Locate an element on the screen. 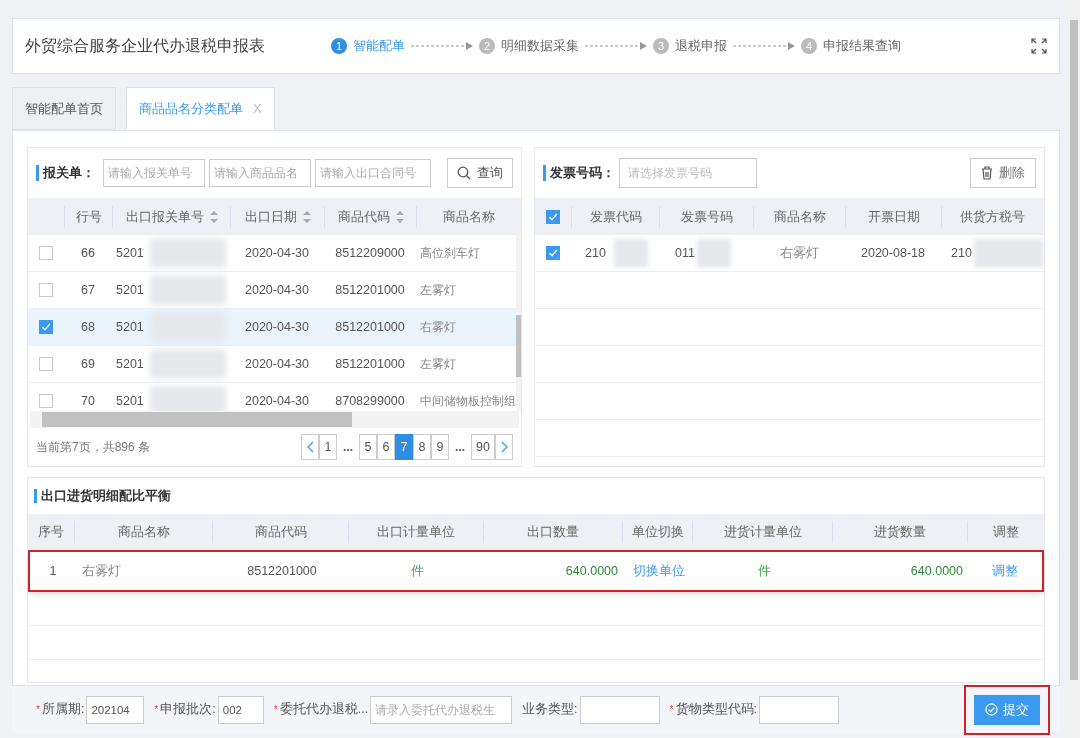 This screenshot has width=1080, height=738. page-button: 1 is located at coordinates (328, 447).